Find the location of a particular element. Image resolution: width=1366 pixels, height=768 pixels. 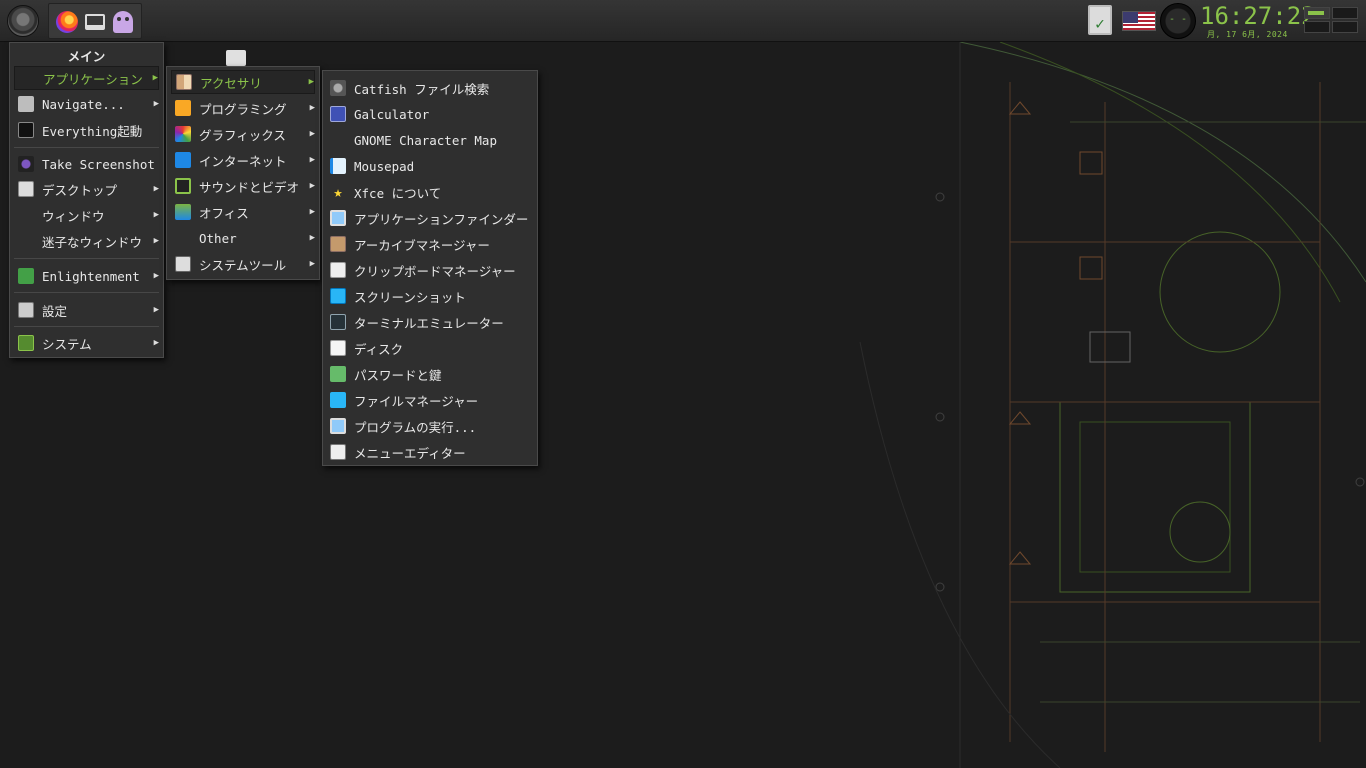

calculator-icon is located at coordinates (338, 114).